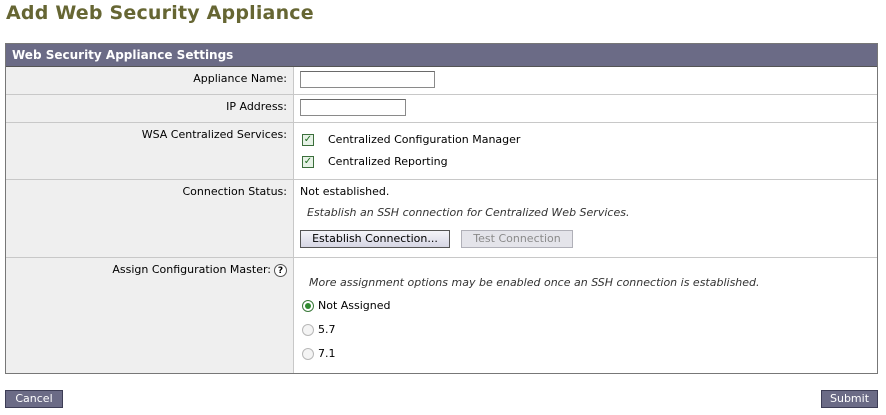 The height and width of the screenshot is (415, 886). Describe the element at coordinates (354, 305) in the screenshot. I see `option-not-assigned-label: Not Assigned` at that location.